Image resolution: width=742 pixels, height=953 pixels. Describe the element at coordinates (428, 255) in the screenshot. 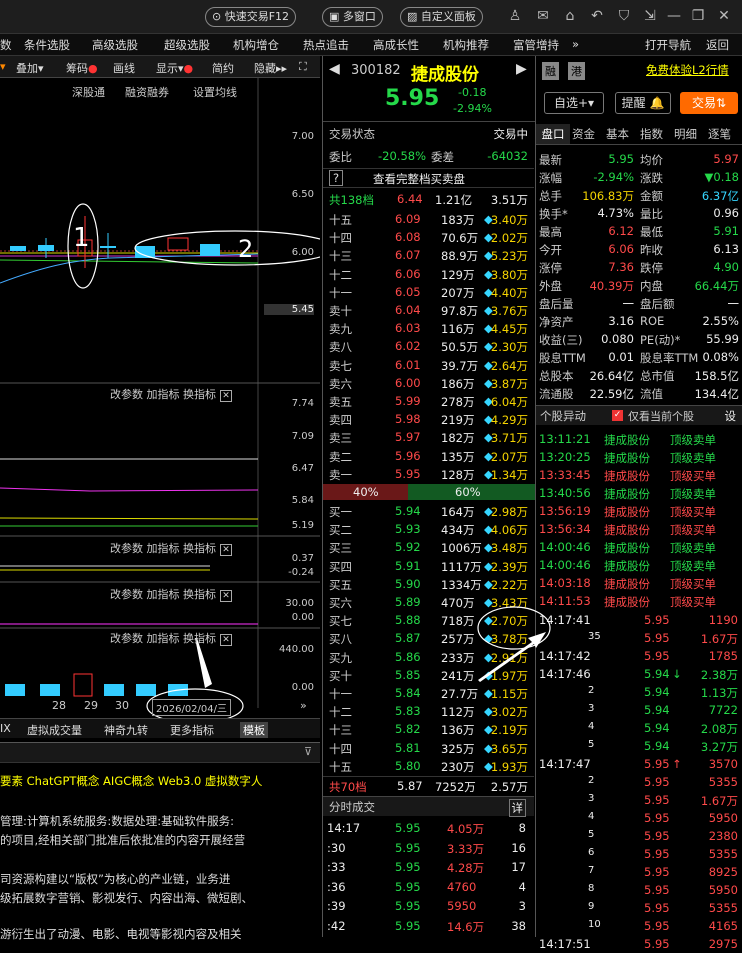

I see `ask-row: 十三 6.07 88.9万 ◆ 5.23万` at that location.